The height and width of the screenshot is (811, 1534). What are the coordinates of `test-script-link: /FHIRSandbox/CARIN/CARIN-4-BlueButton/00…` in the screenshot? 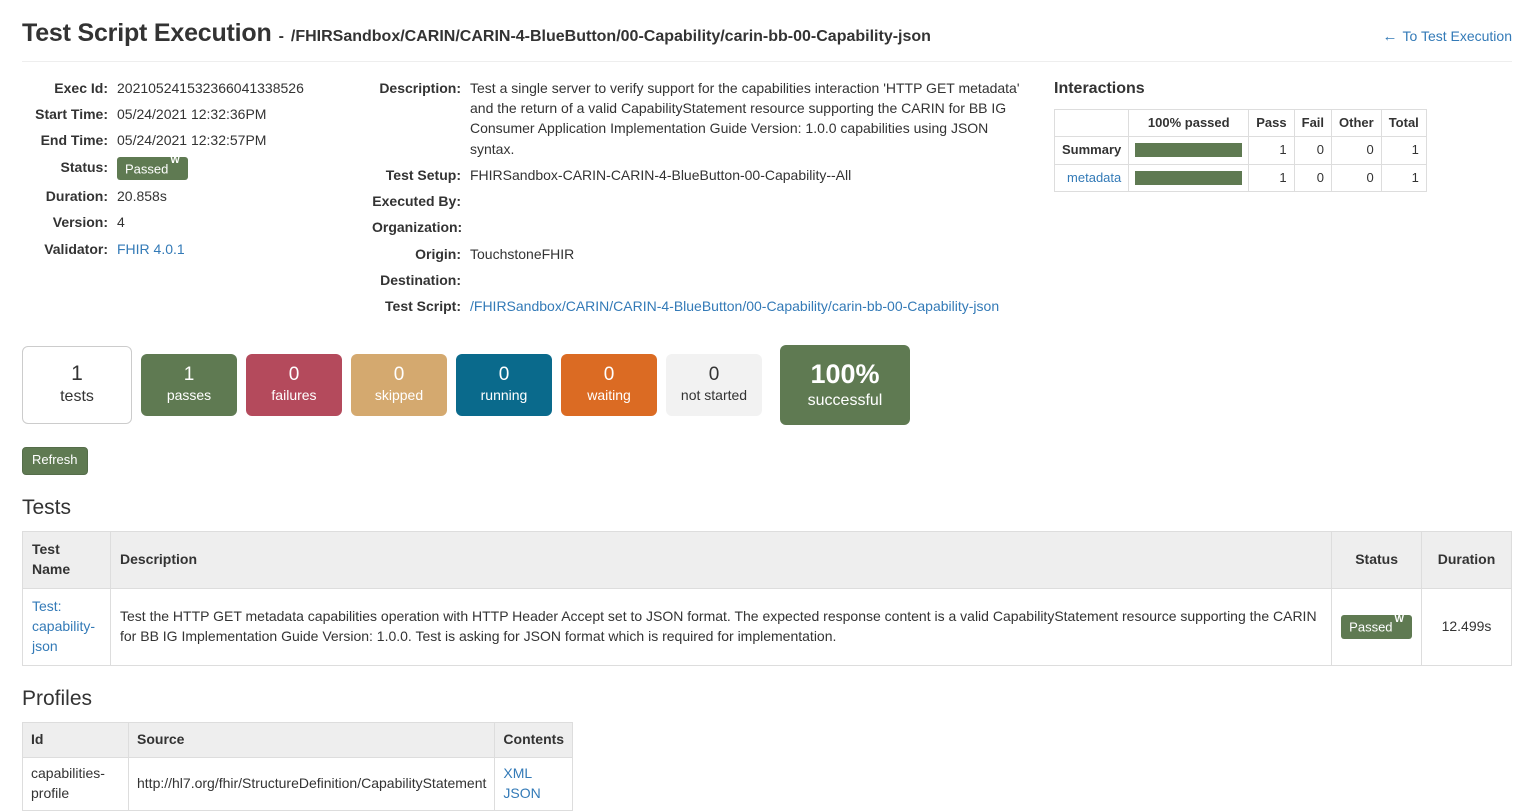 It's located at (734, 306).